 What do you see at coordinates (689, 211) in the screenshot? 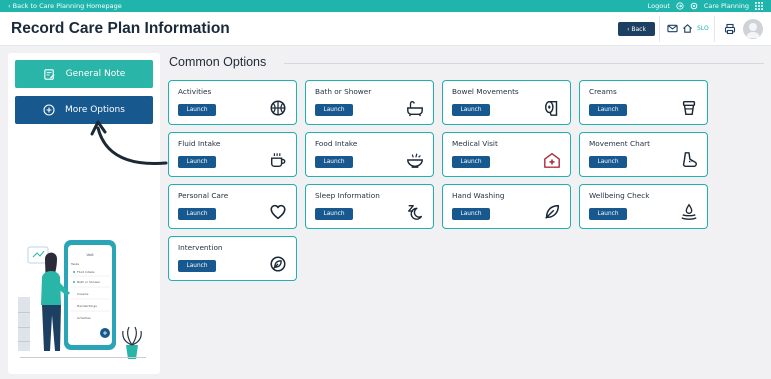
I see `water-drop-icon` at bounding box center [689, 211].